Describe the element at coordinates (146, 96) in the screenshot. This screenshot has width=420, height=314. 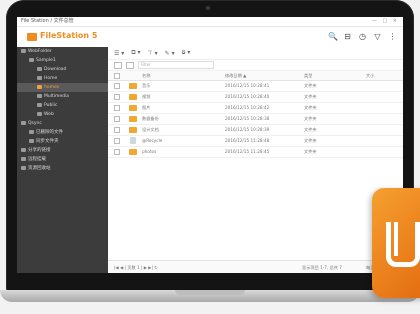
I see `row-name: 视频` at that location.